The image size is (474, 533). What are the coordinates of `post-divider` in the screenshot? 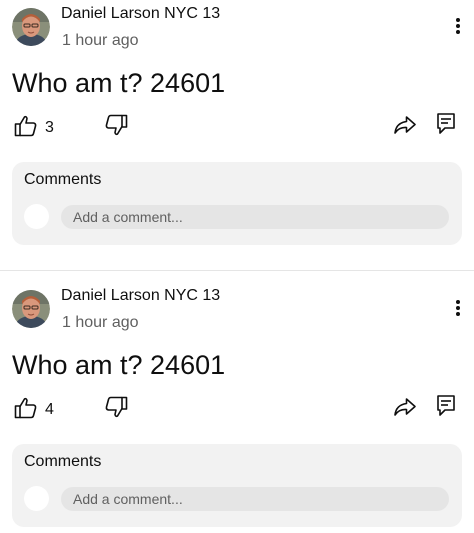 It's located at (237, 270).